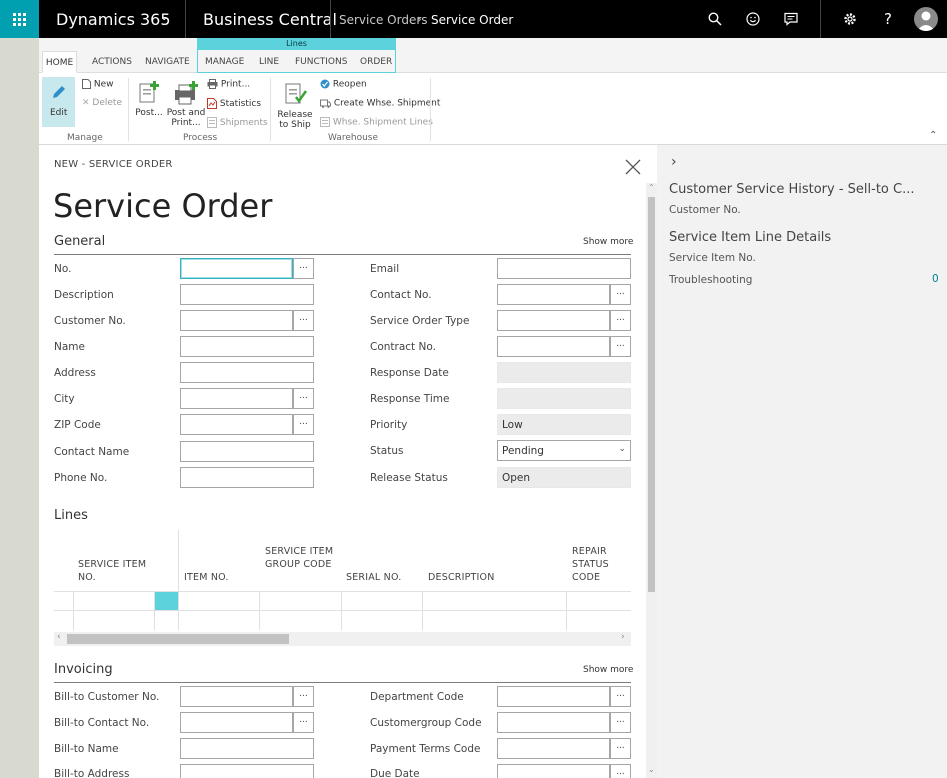 This screenshot has height=778, width=947. Describe the element at coordinates (107, 697) in the screenshot. I see `field-label-bill-to-customer-no: Bill-to Customer No.` at that location.